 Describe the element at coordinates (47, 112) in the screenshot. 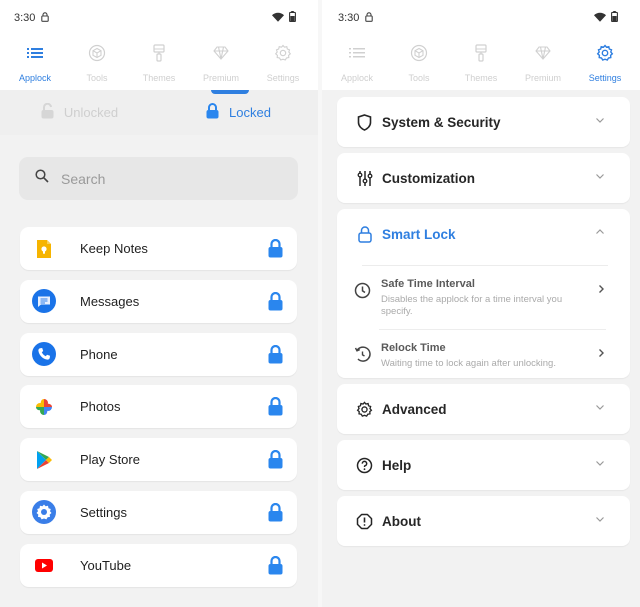

I see `unlocked-icon` at that location.